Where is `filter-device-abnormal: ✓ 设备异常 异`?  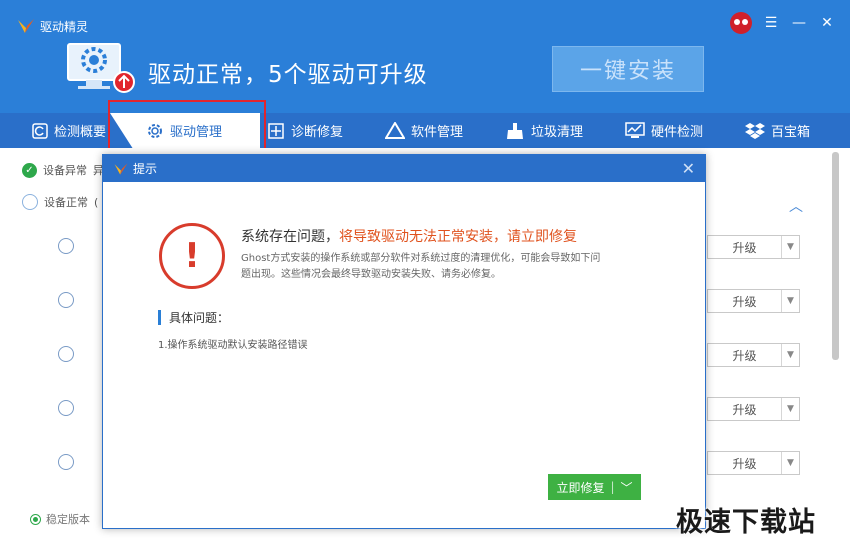 filter-device-abnormal: ✓ 设备异常 异 is located at coordinates (63, 170).